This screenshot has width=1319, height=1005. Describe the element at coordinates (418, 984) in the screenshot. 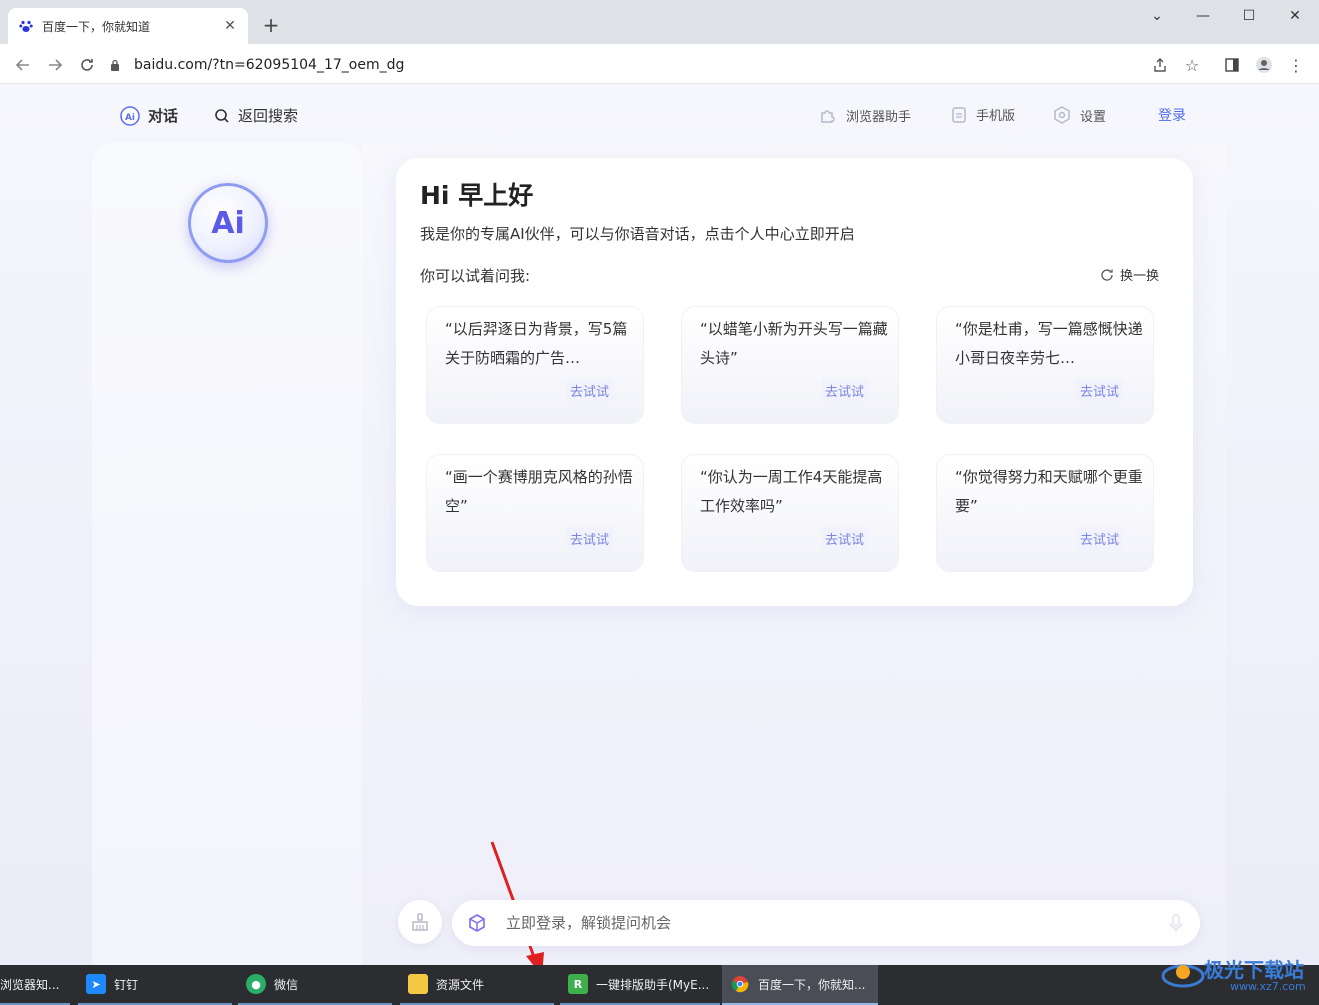

I see `folder-icon` at that location.